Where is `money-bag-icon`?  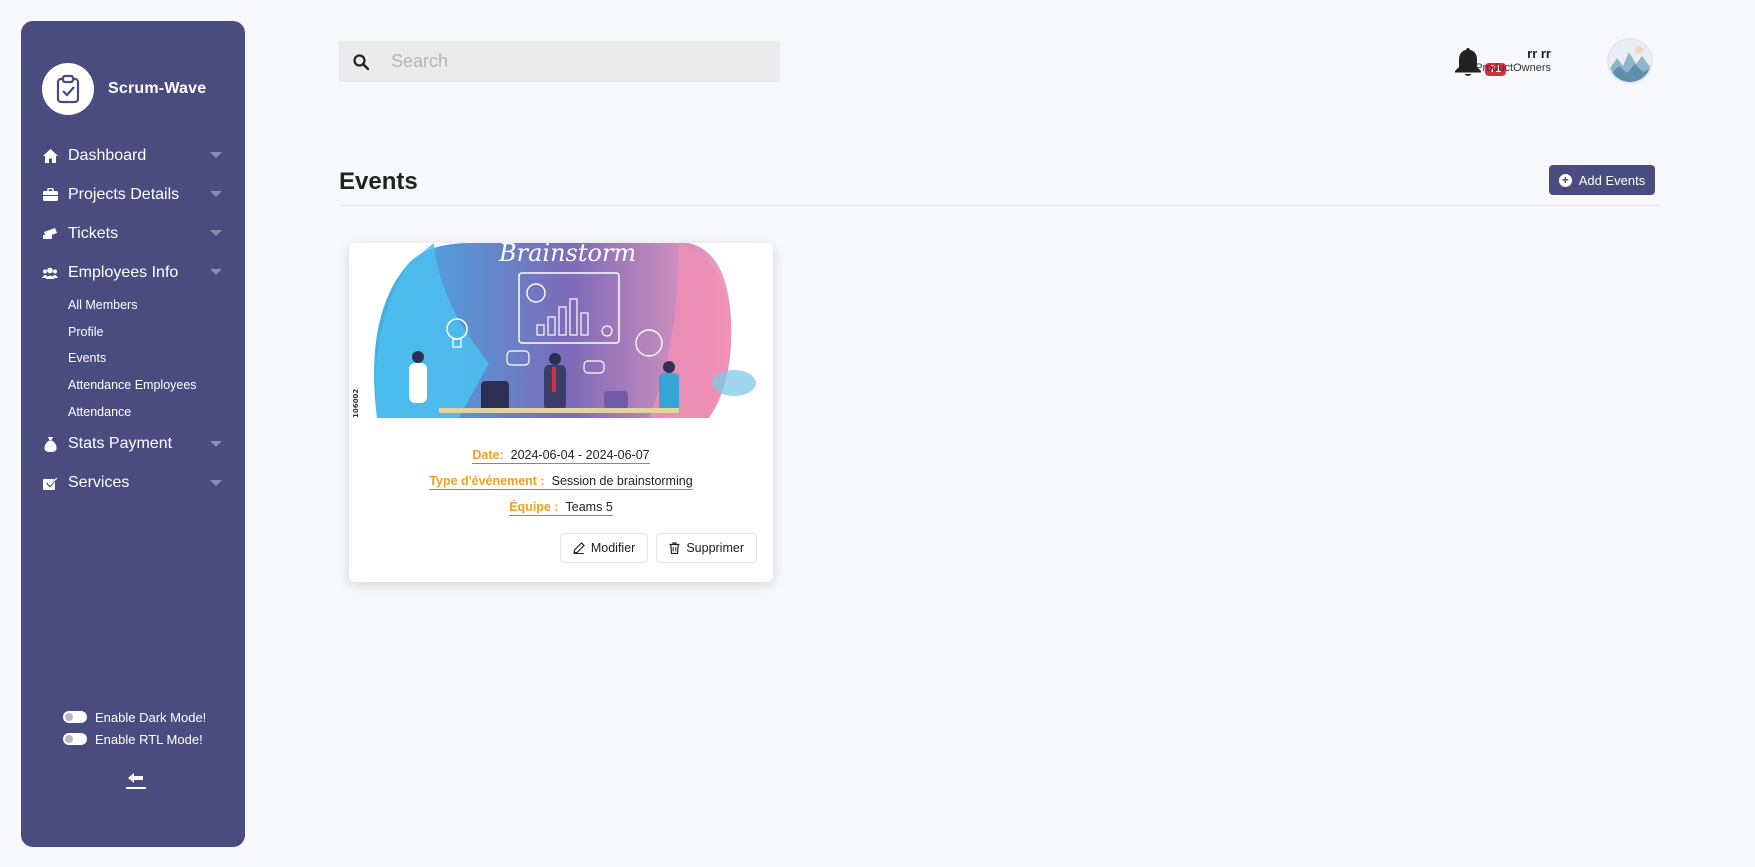 money-bag-icon is located at coordinates (50, 444).